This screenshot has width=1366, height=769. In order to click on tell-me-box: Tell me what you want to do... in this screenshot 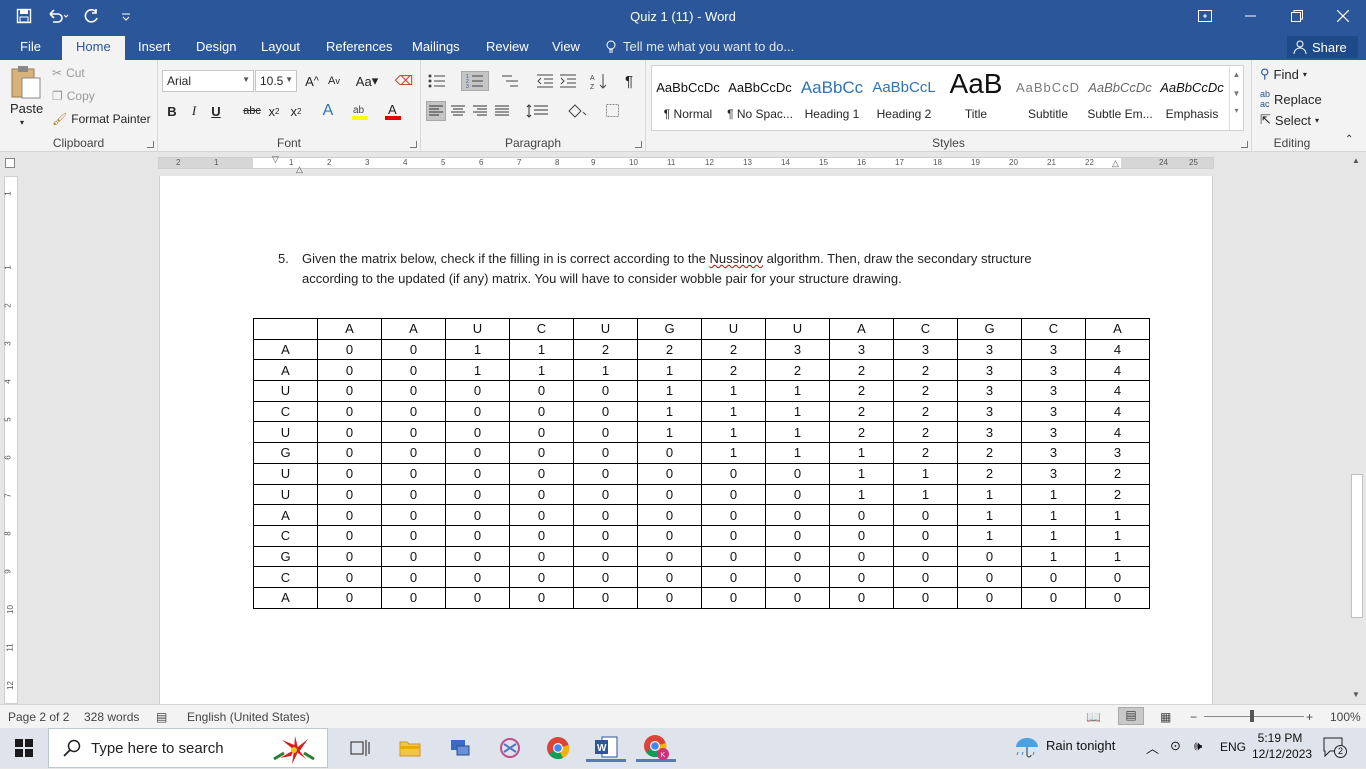, I will do `click(699, 46)`.